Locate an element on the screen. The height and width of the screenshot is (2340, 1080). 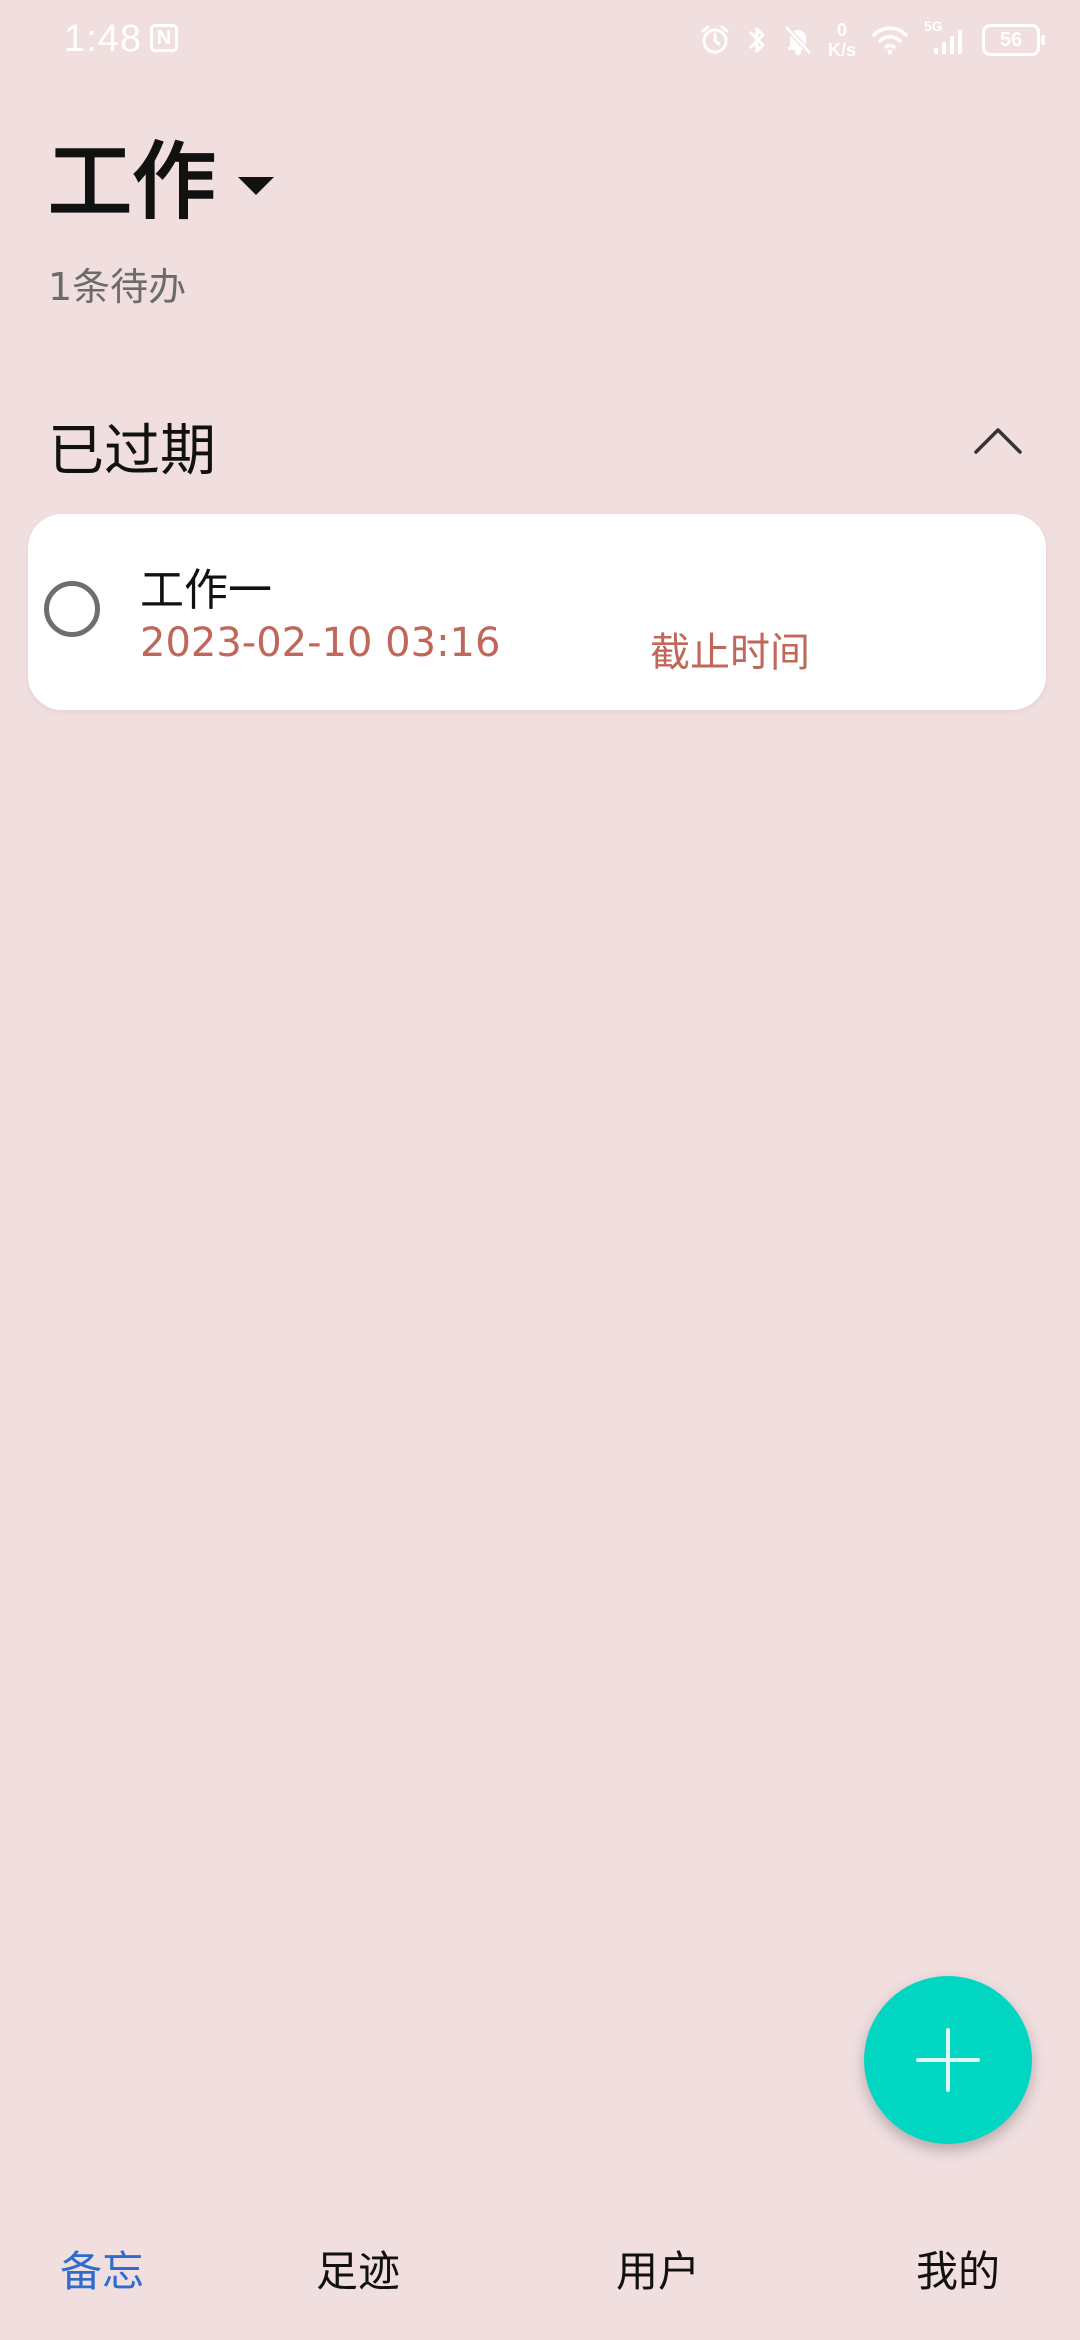
net-speed-unit: K/s is located at coordinates (841, 50).